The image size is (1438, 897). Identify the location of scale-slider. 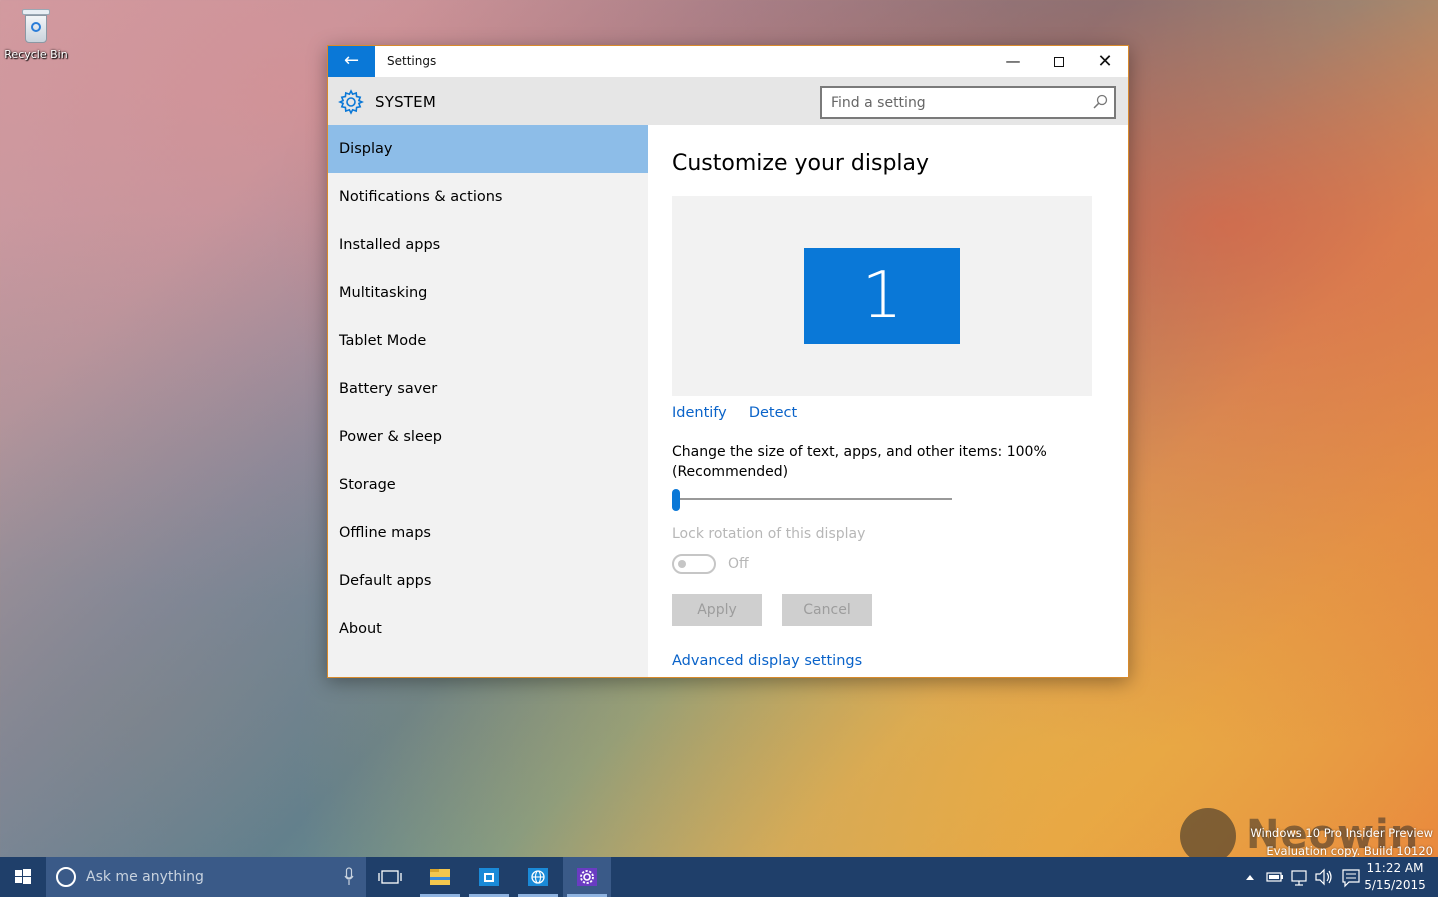
(813, 500).